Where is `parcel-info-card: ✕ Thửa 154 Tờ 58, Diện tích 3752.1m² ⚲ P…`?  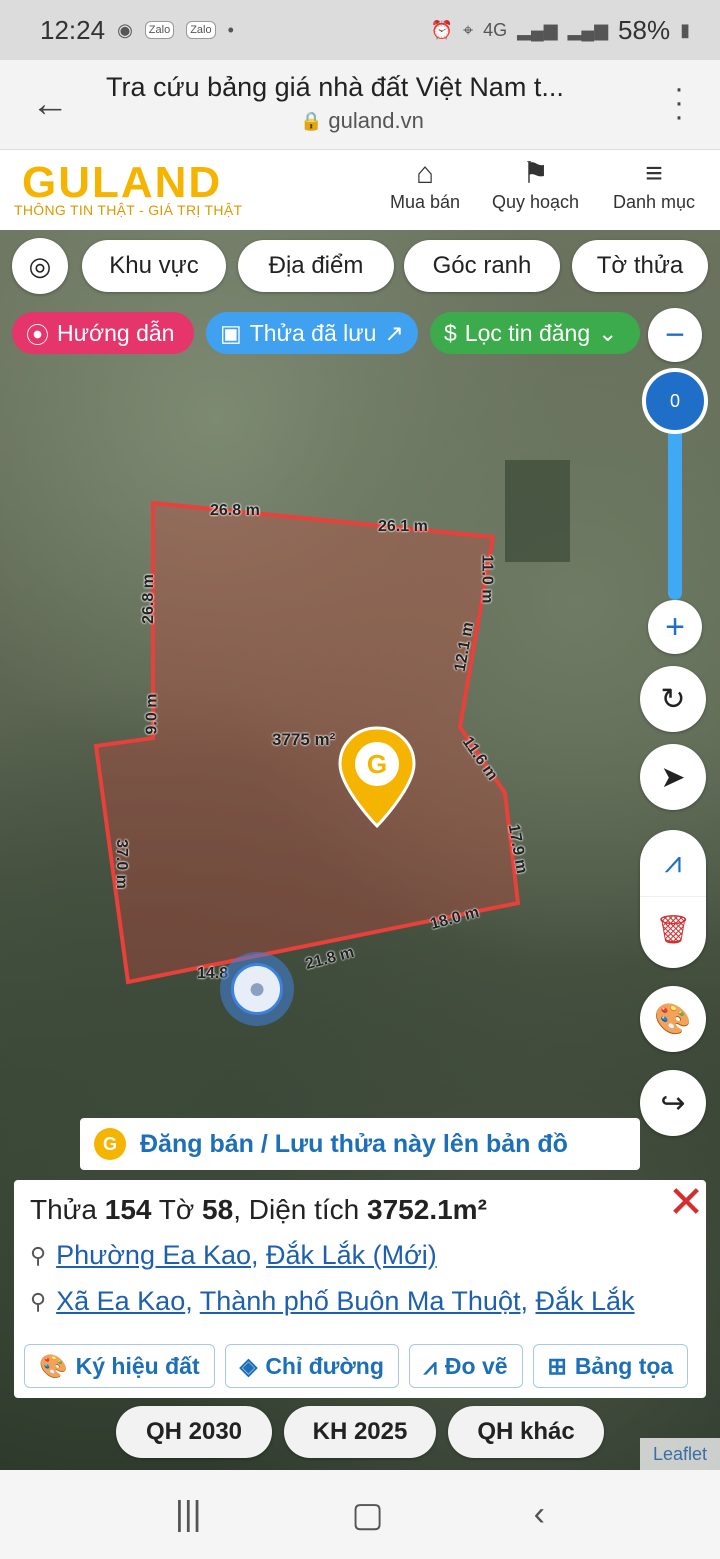 parcel-info-card: ✕ Thửa 154 Tờ 58, Diện tích 3752.1m² ⚲ P… is located at coordinates (360, 1289).